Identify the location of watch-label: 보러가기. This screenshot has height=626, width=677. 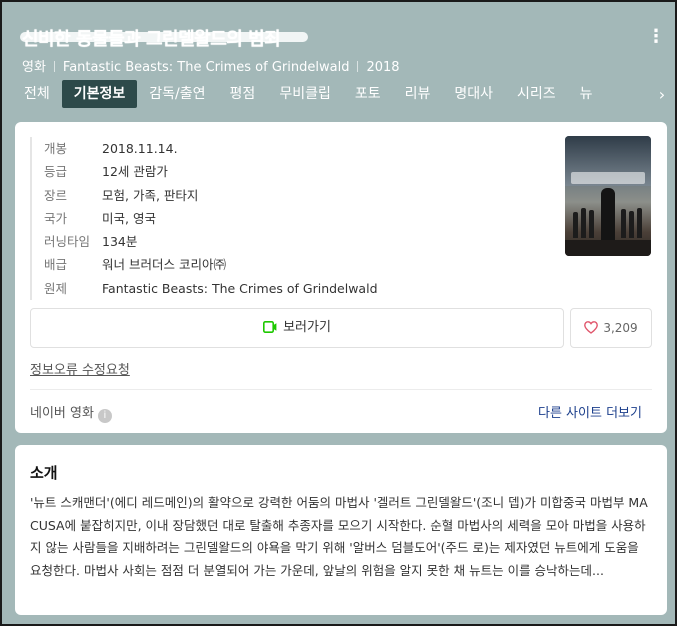
(307, 327).